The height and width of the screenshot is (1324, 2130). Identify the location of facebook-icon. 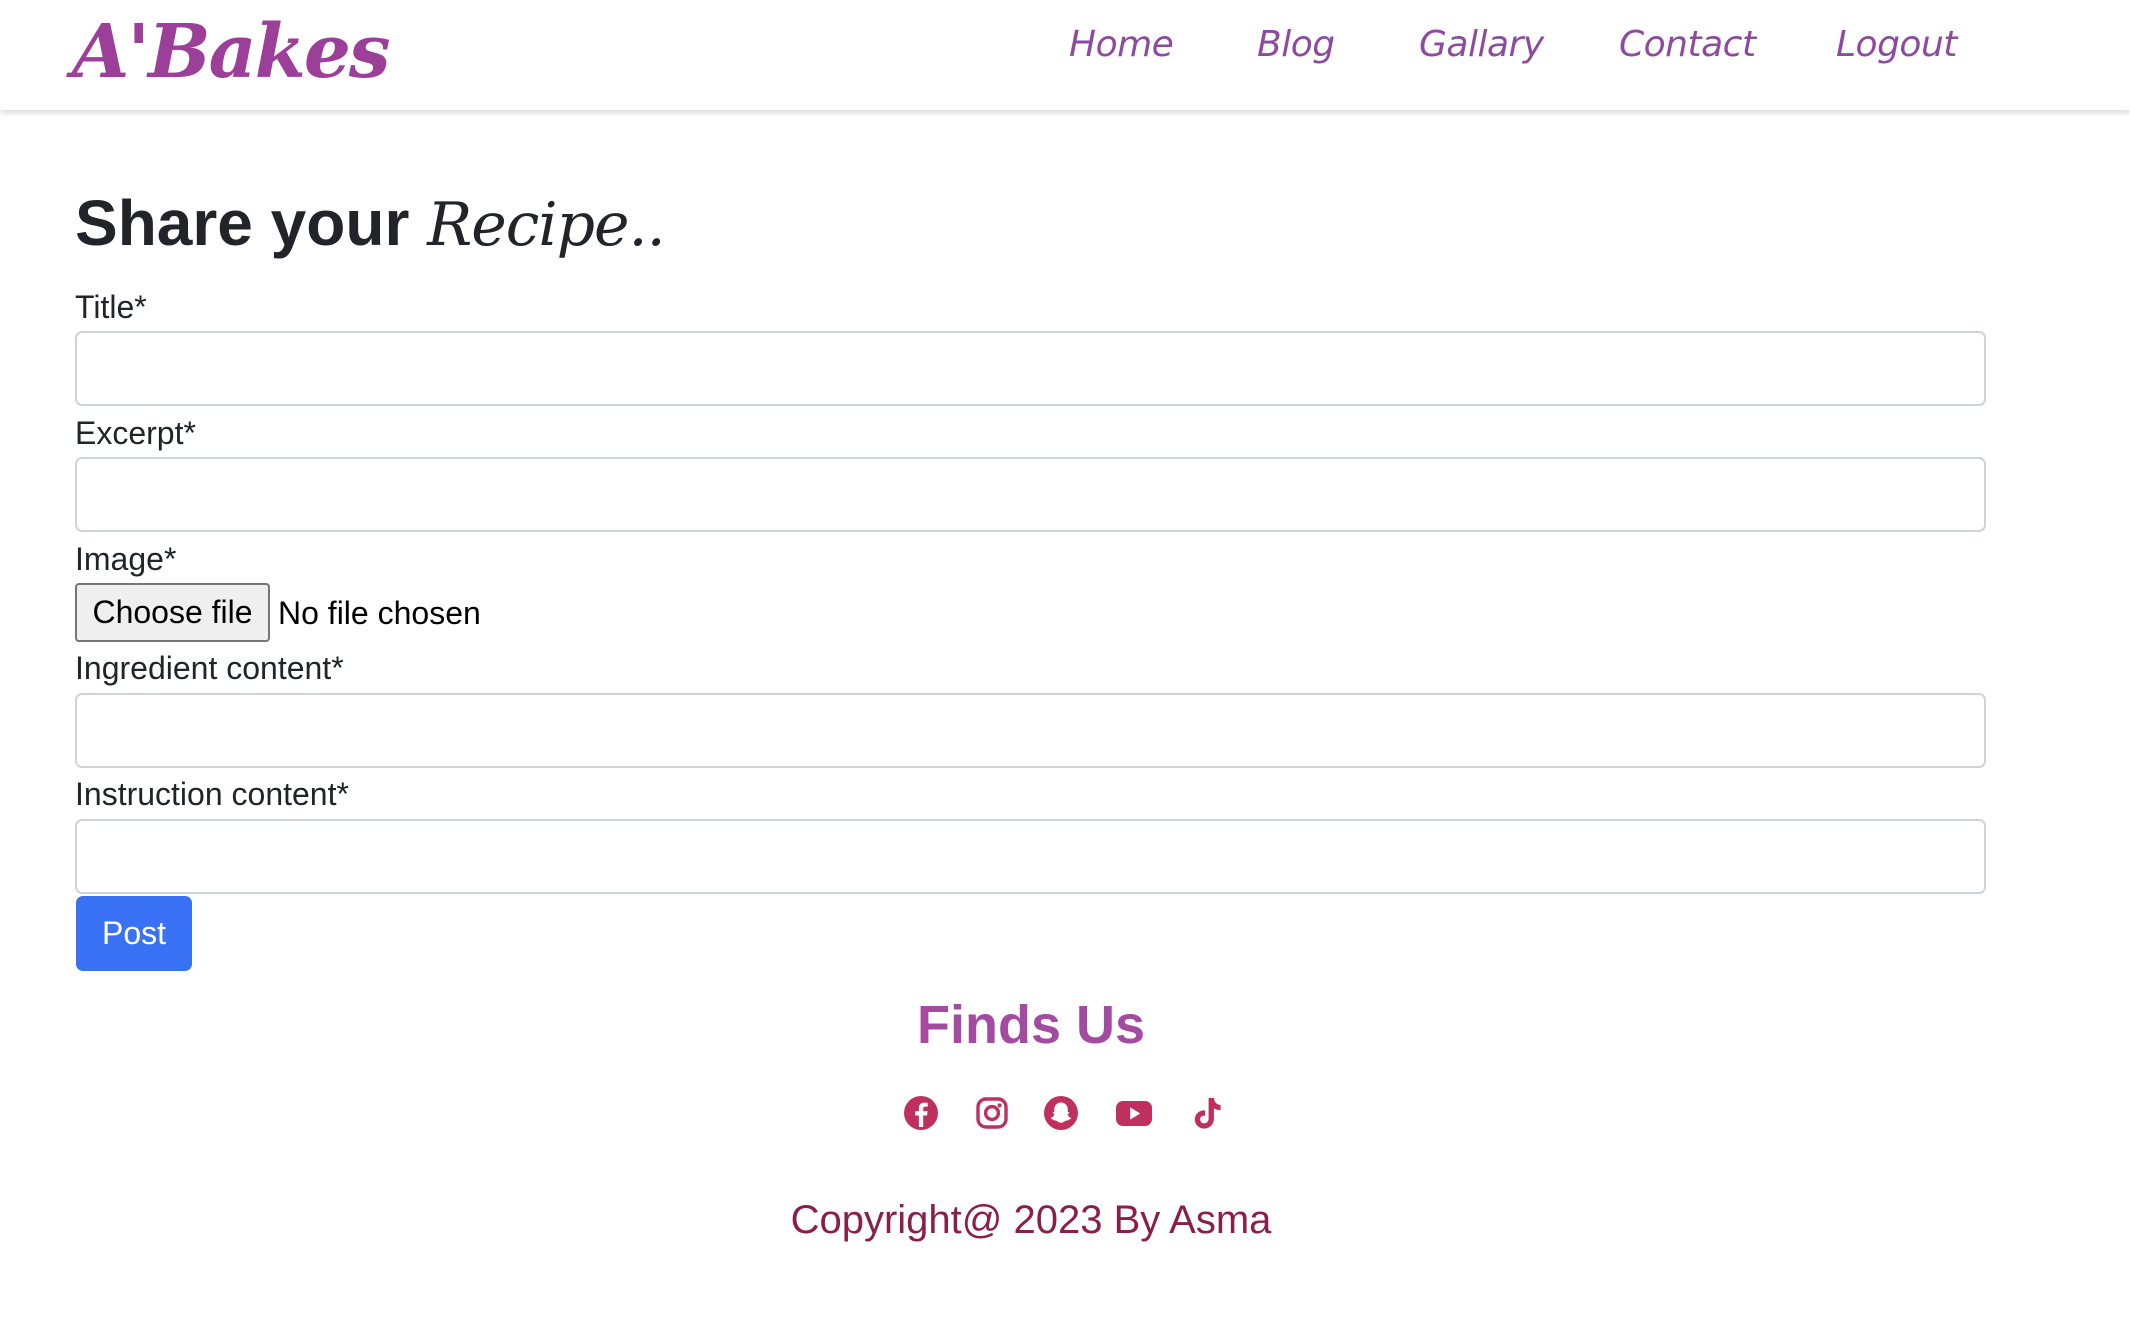
(921, 1113).